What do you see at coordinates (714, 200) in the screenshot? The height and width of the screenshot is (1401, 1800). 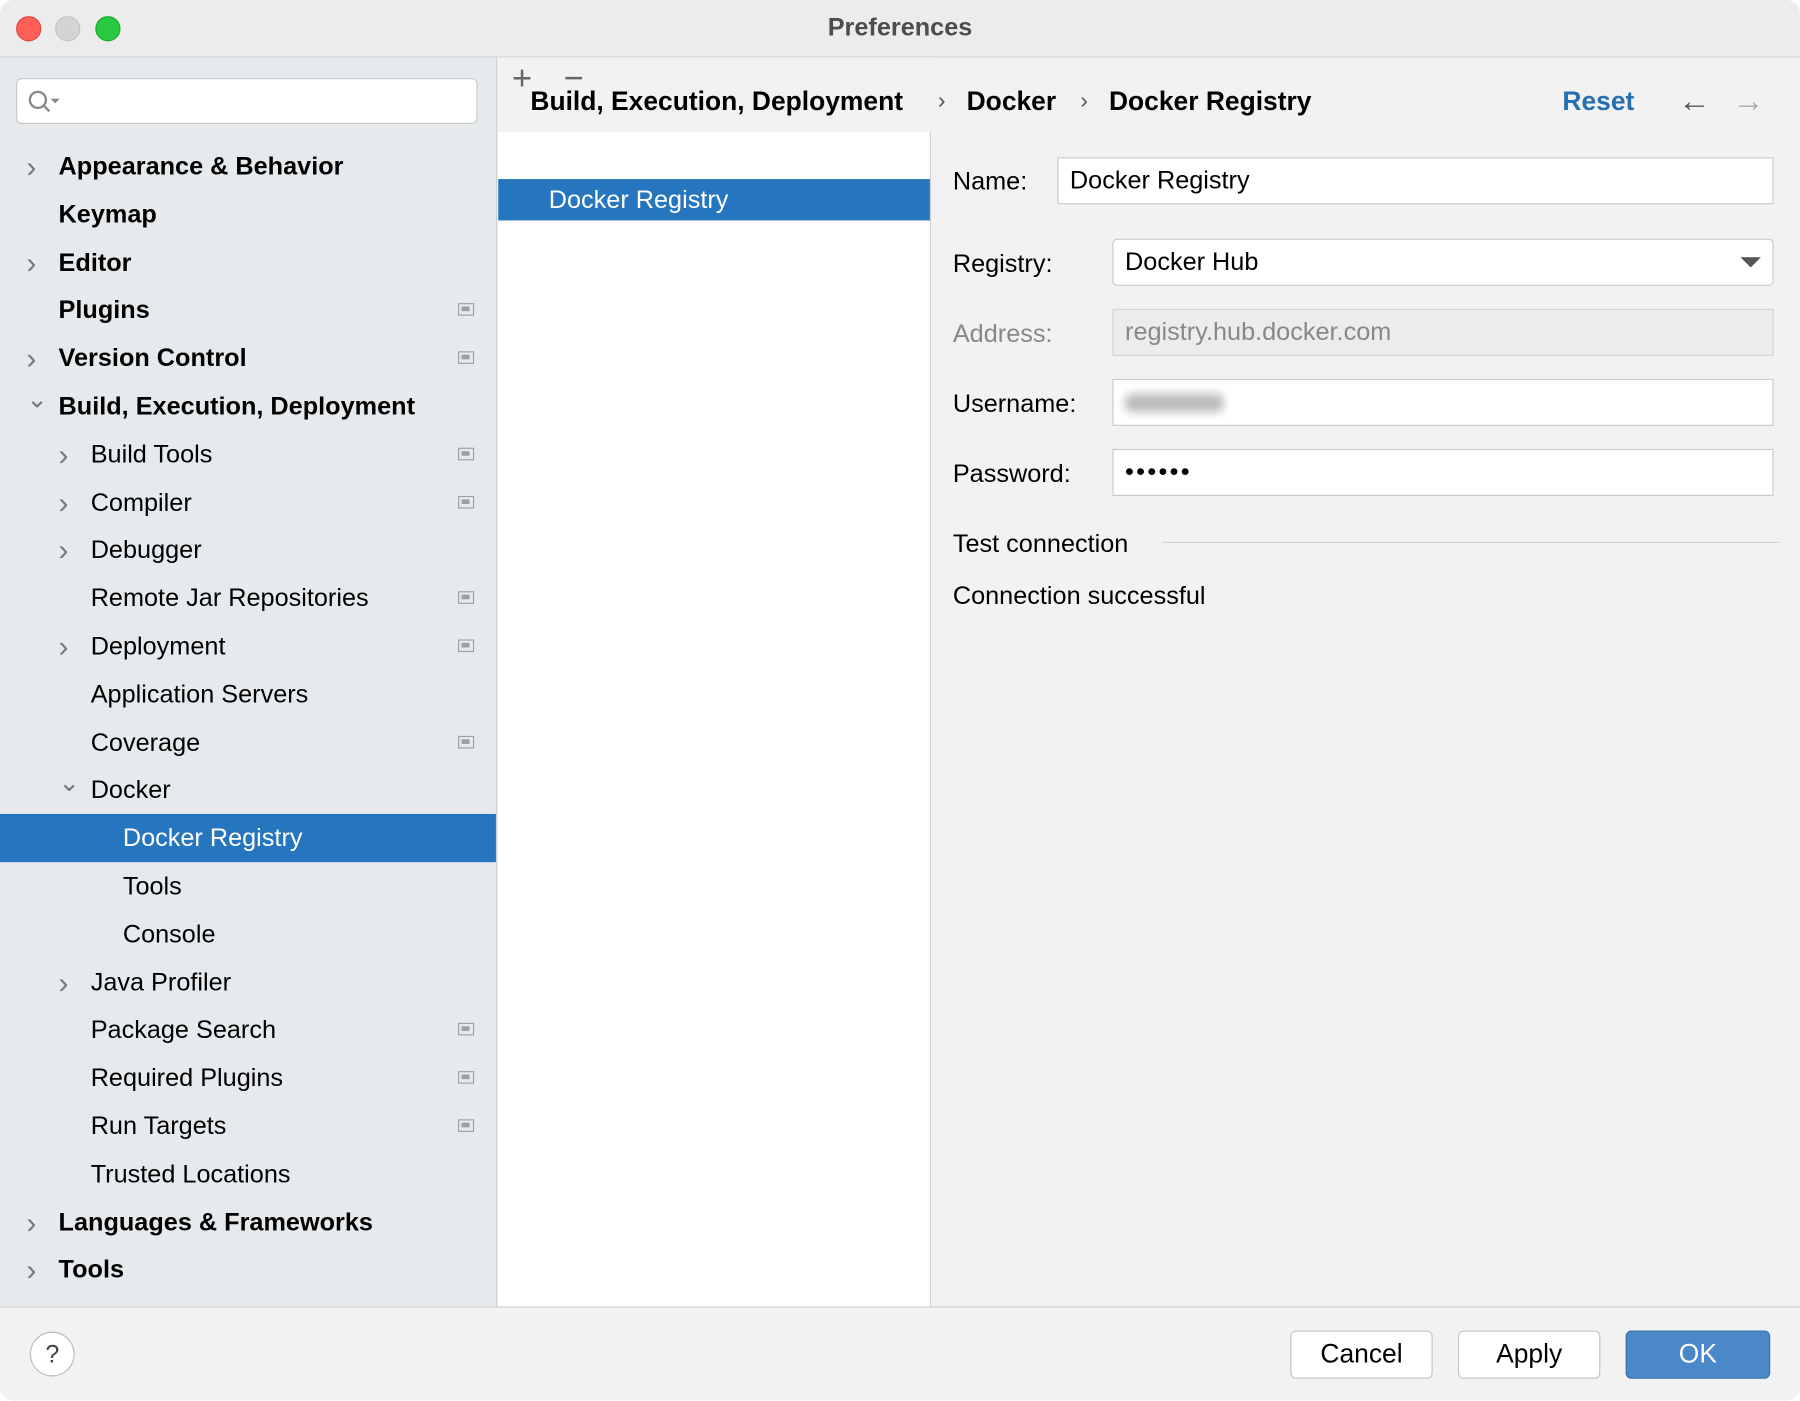 I see `list-item: Docker Registry` at bounding box center [714, 200].